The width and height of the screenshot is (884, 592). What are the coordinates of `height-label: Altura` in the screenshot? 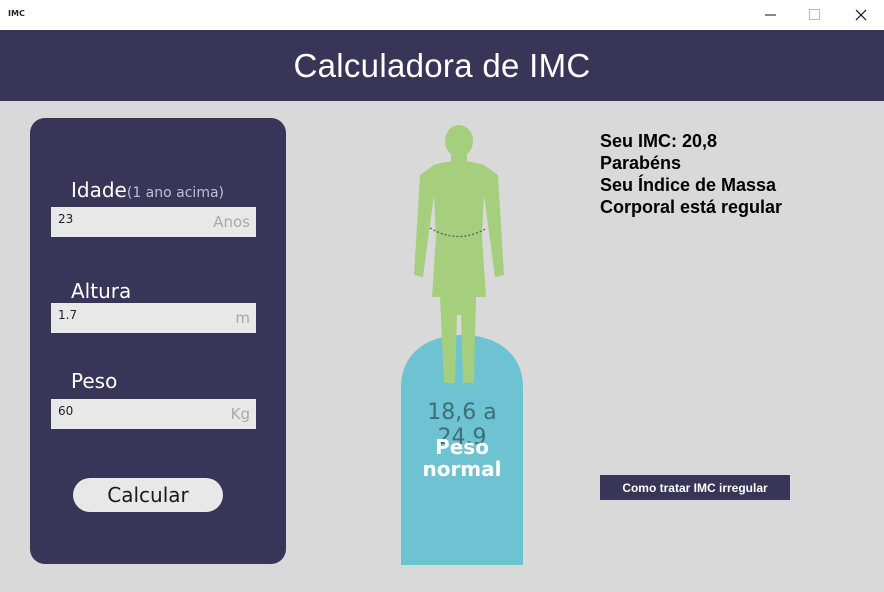 It's located at (101, 291).